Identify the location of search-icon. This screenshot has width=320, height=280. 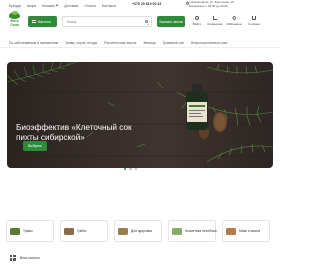
(146, 22).